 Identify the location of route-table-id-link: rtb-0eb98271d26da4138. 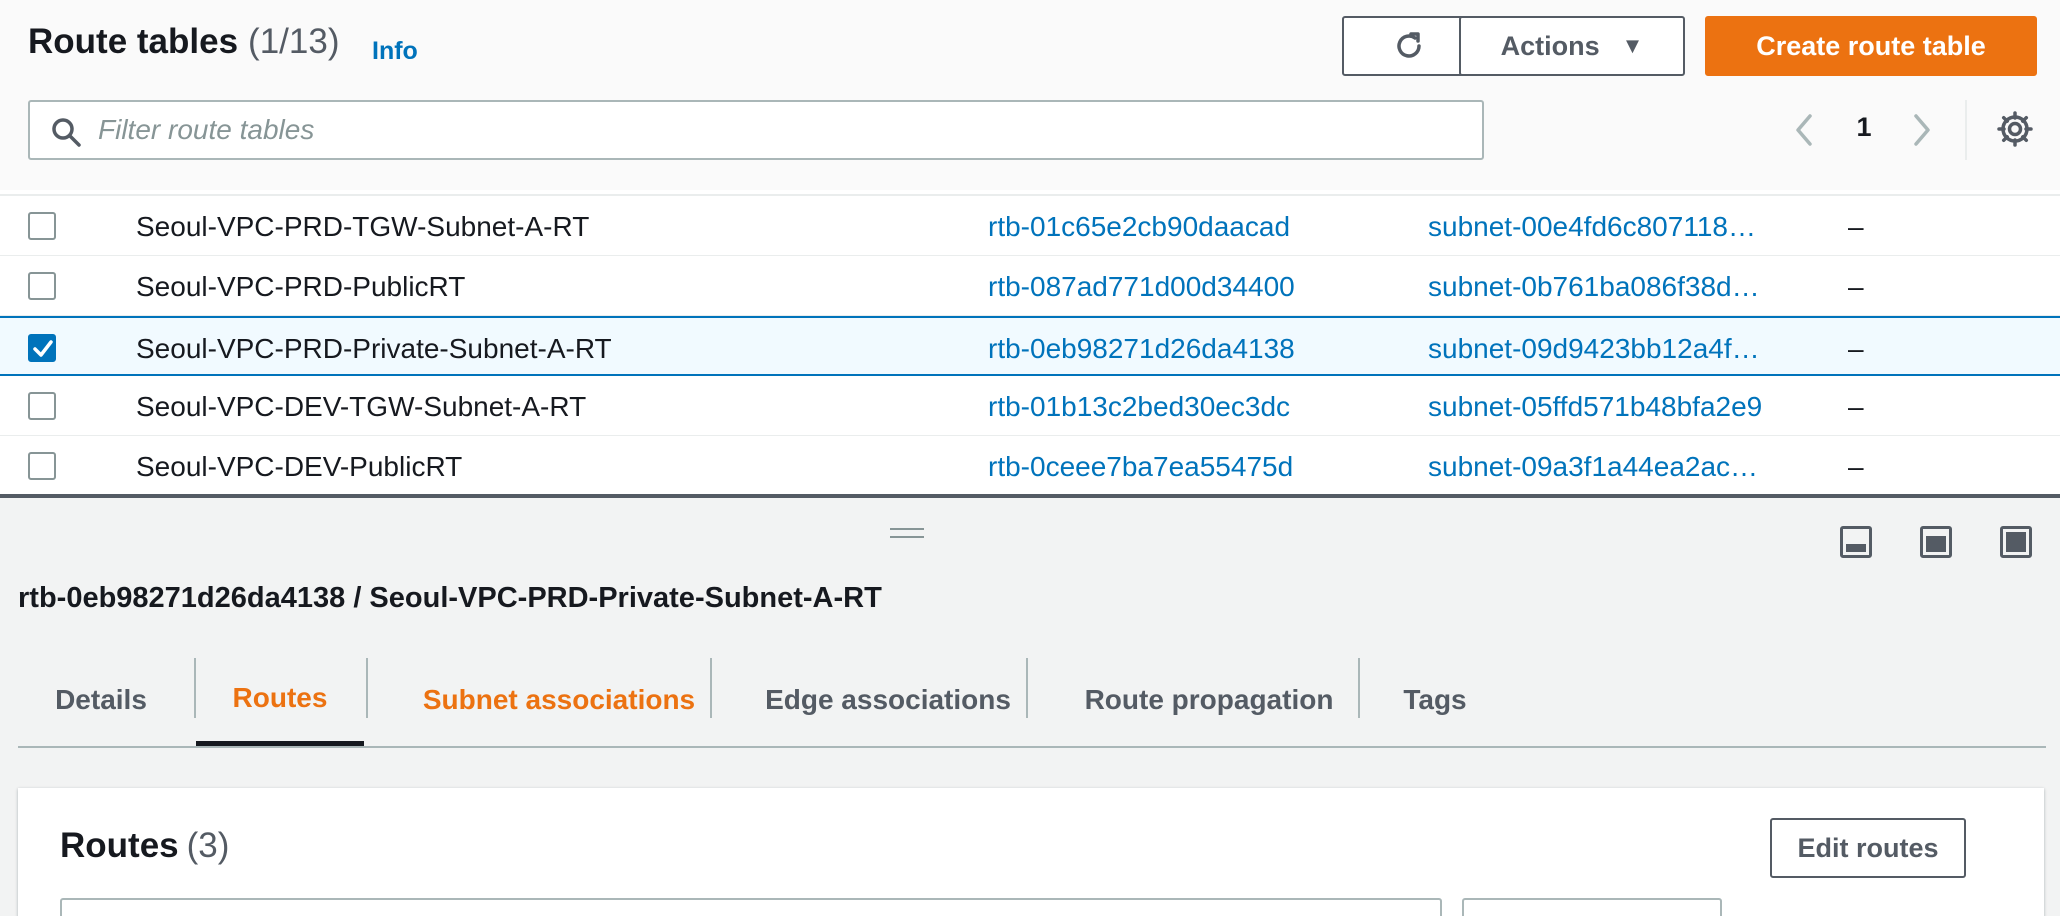
(1141, 349).